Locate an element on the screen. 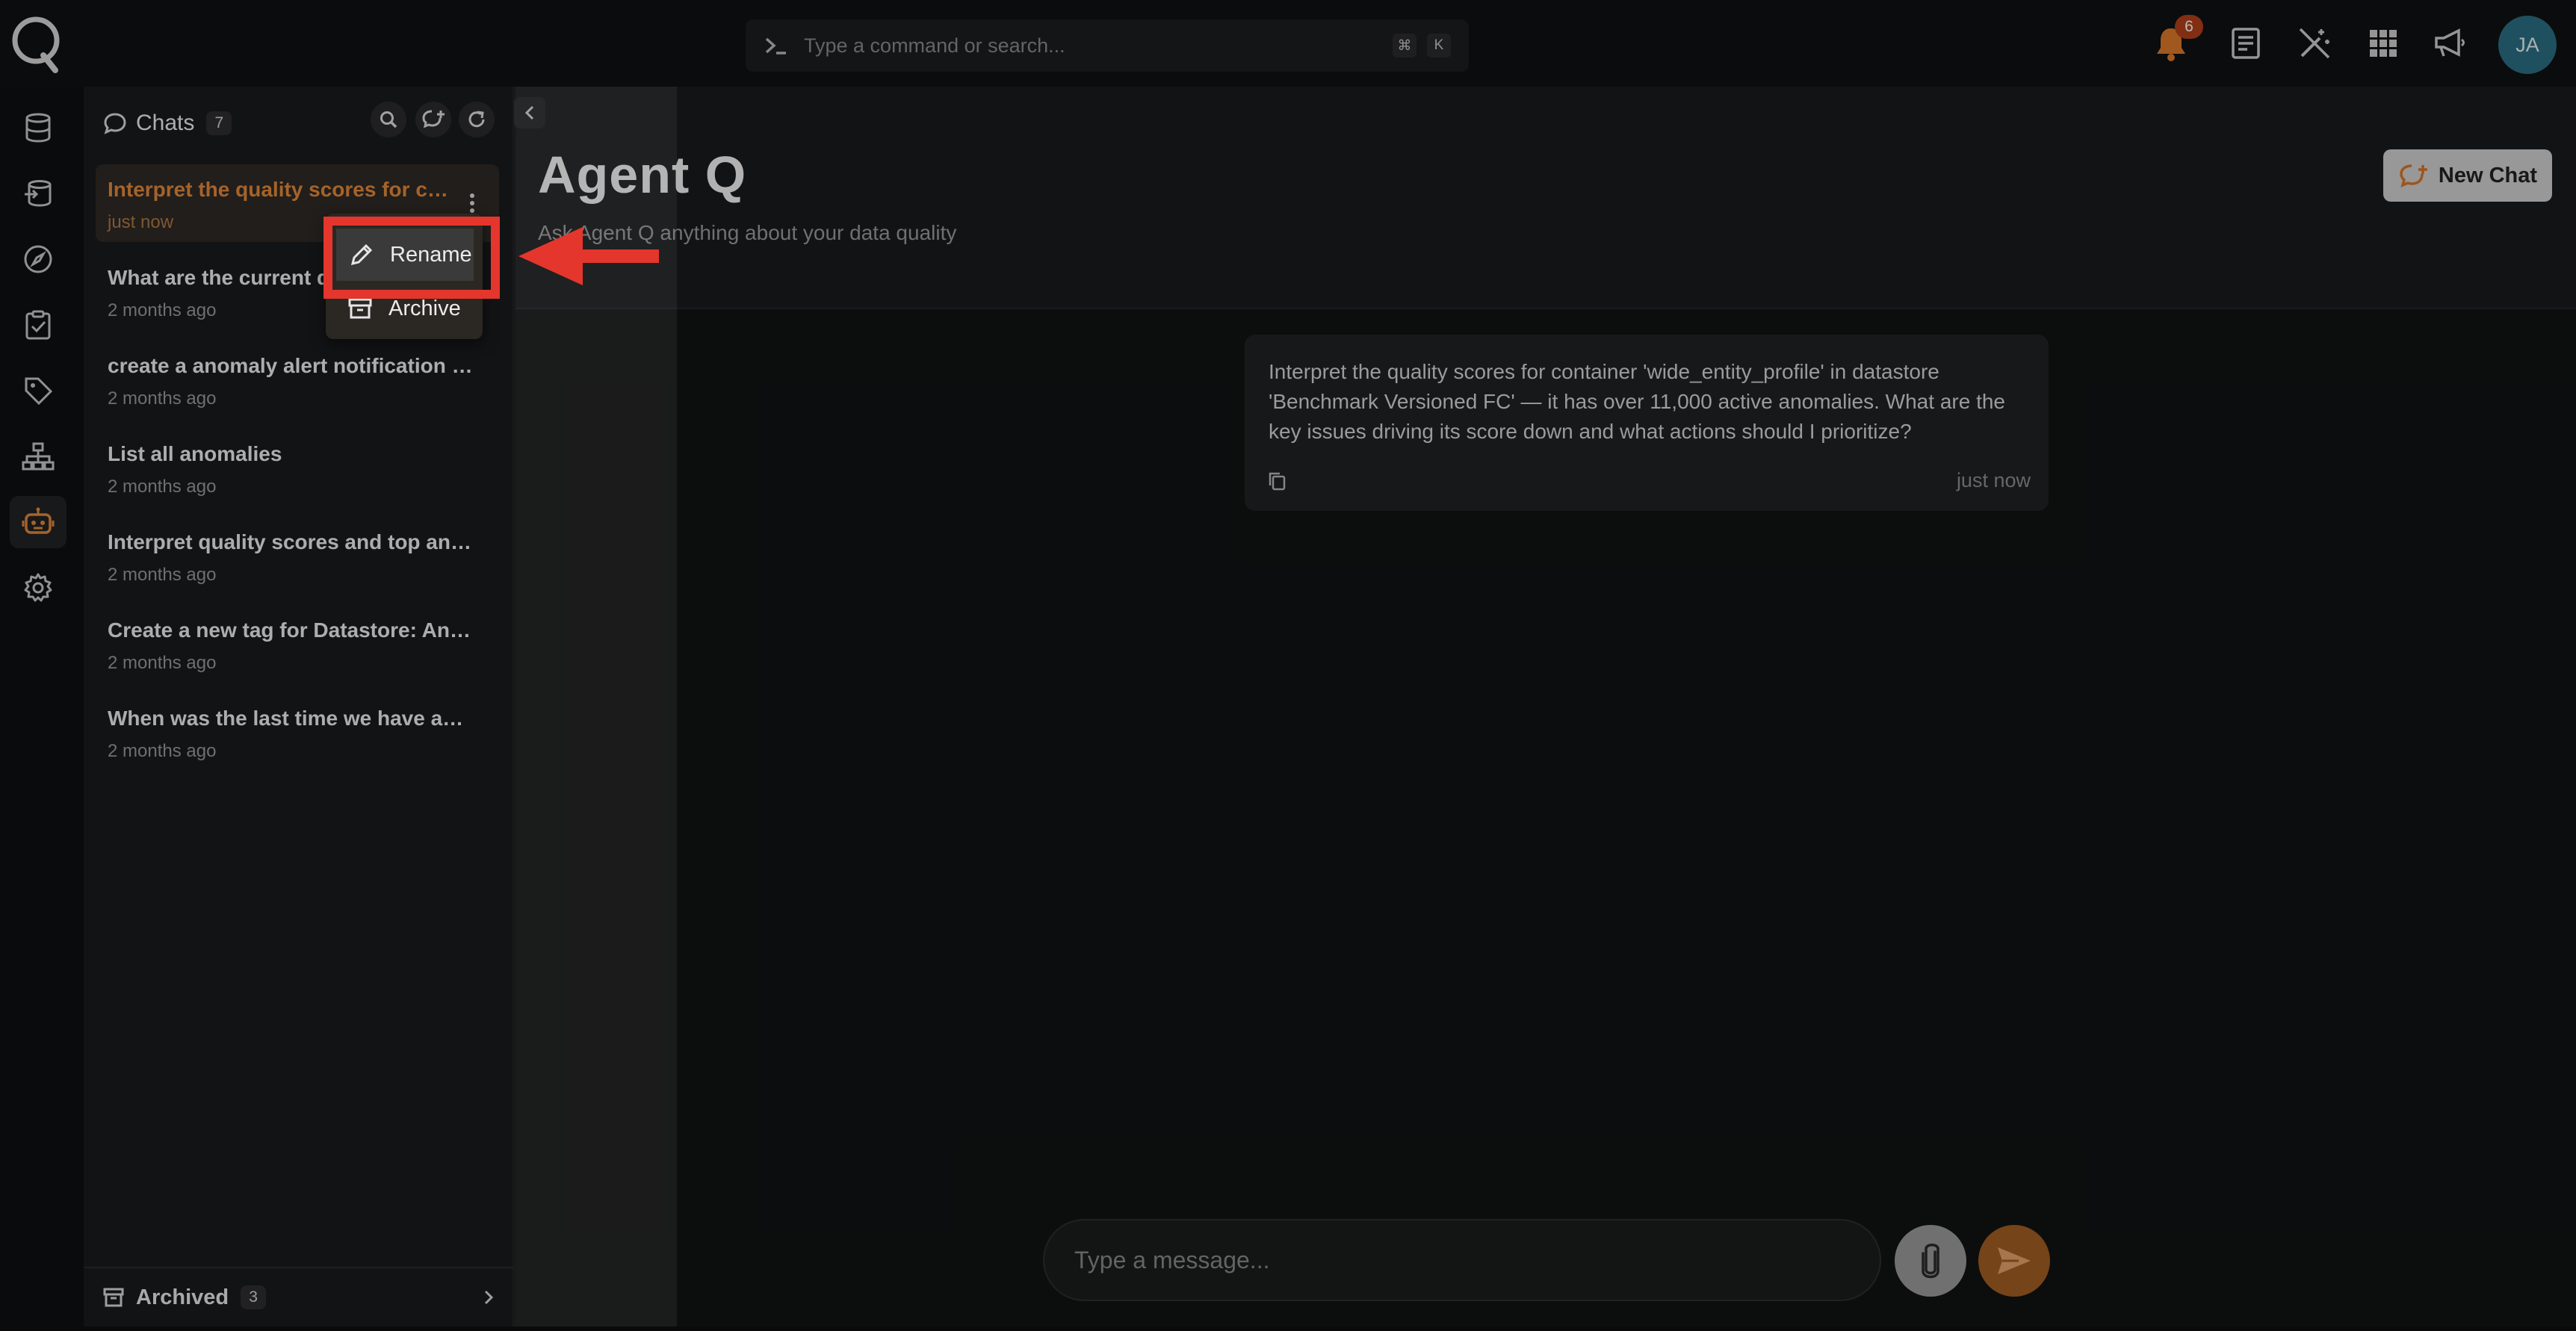 The width and height of the screenshot is (2576, 1331). page-title: Agent Q is located at coordinates (642, 175).